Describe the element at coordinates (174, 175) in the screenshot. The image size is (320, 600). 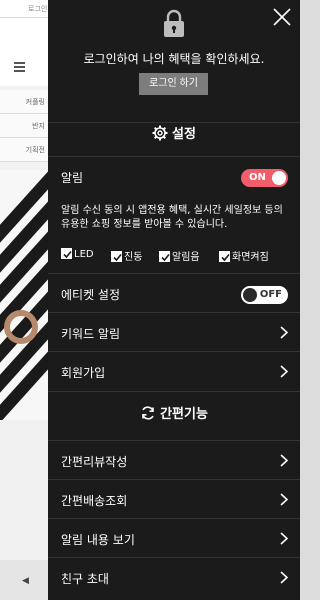
I see `alarm-row: 알림 ON` at that location.